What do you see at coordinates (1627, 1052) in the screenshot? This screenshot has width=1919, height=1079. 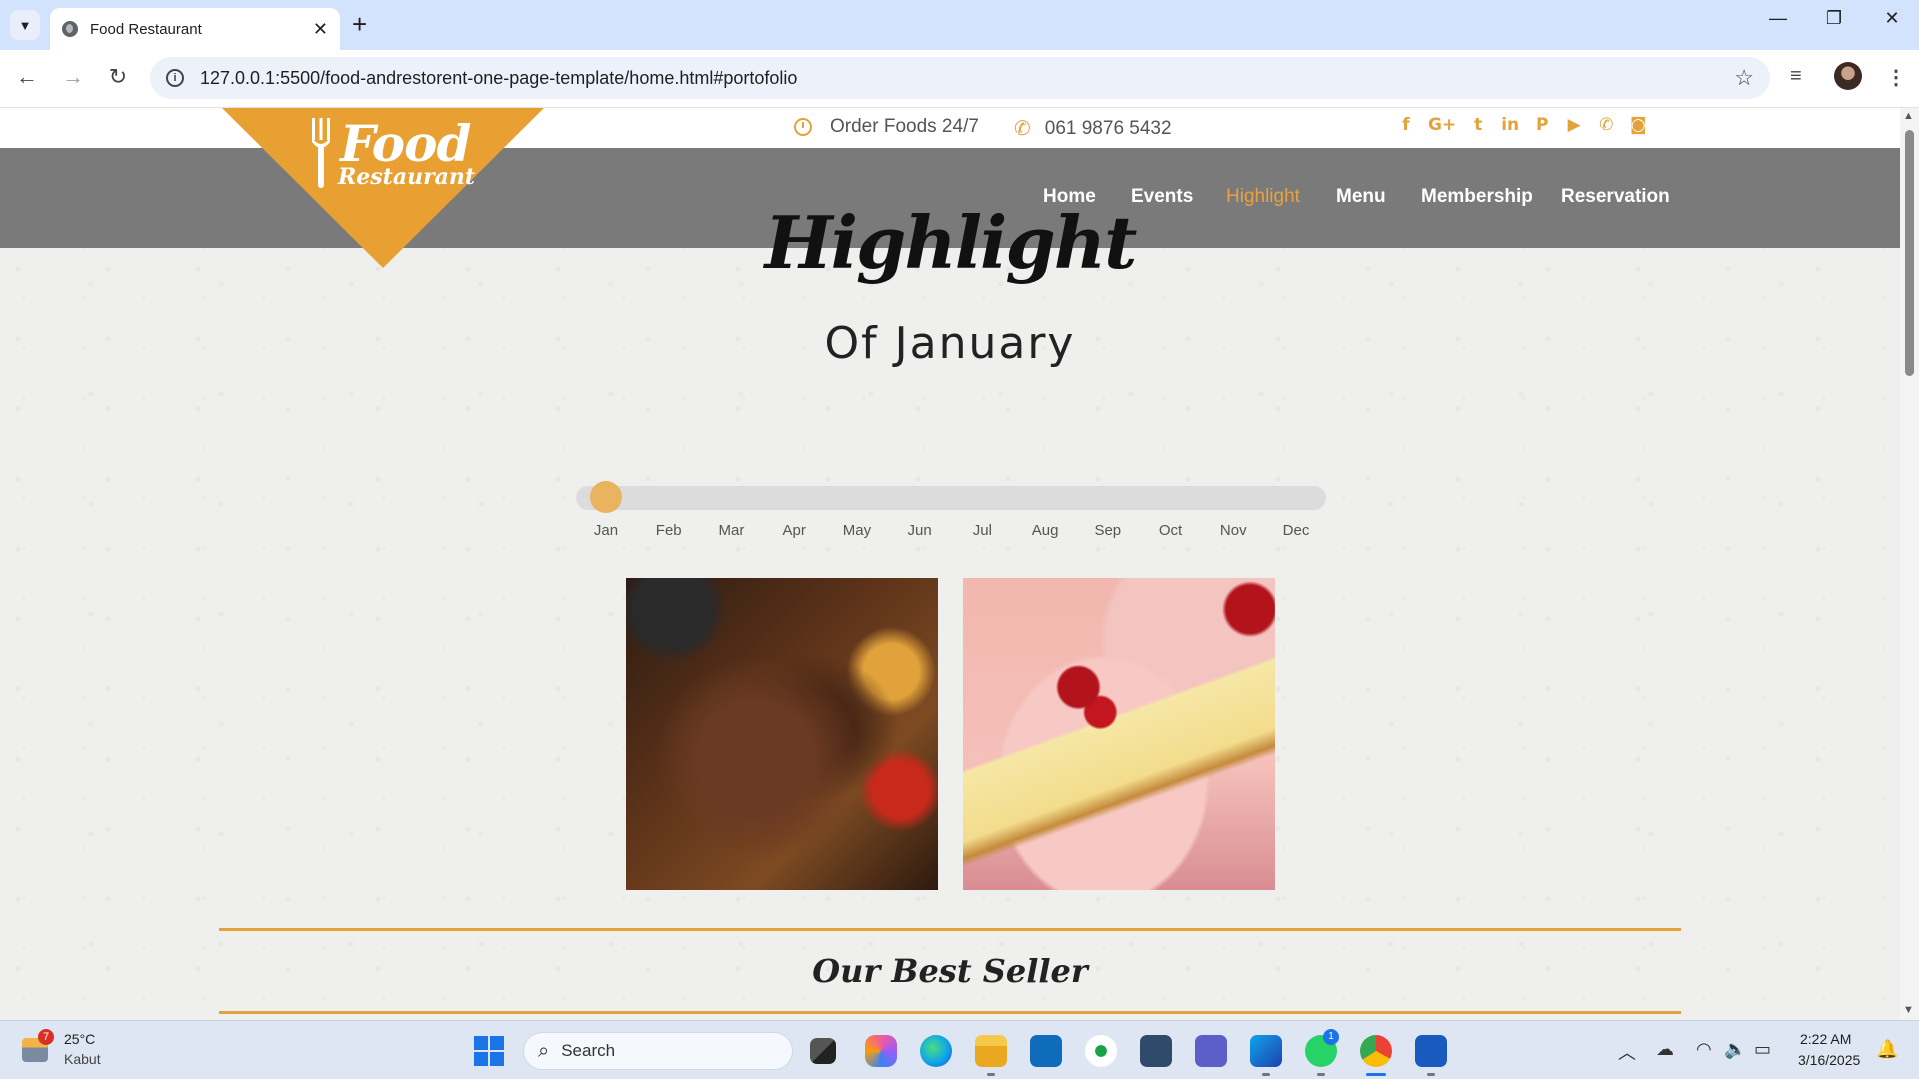 I see `chevron-up-icon: ︿` at bounding box center [1627, 1052].